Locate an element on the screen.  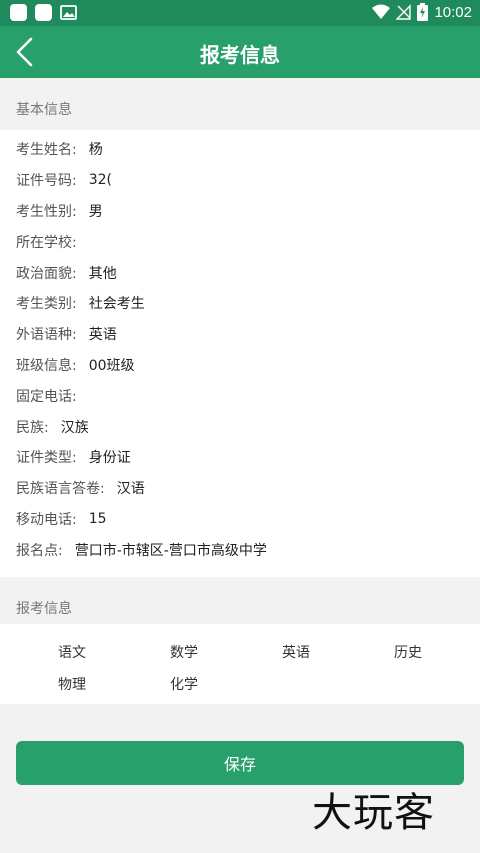
wifi-icon is located at coordinates (381, 11).